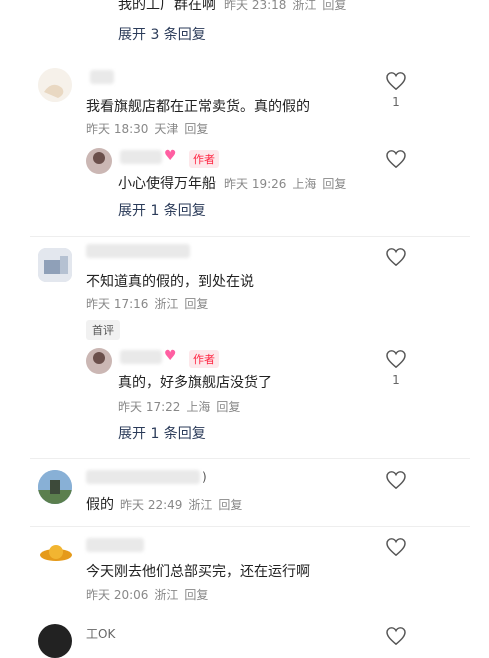  I want to click on expand-replies-link: 展开 3 条回复, so click(162, 34).